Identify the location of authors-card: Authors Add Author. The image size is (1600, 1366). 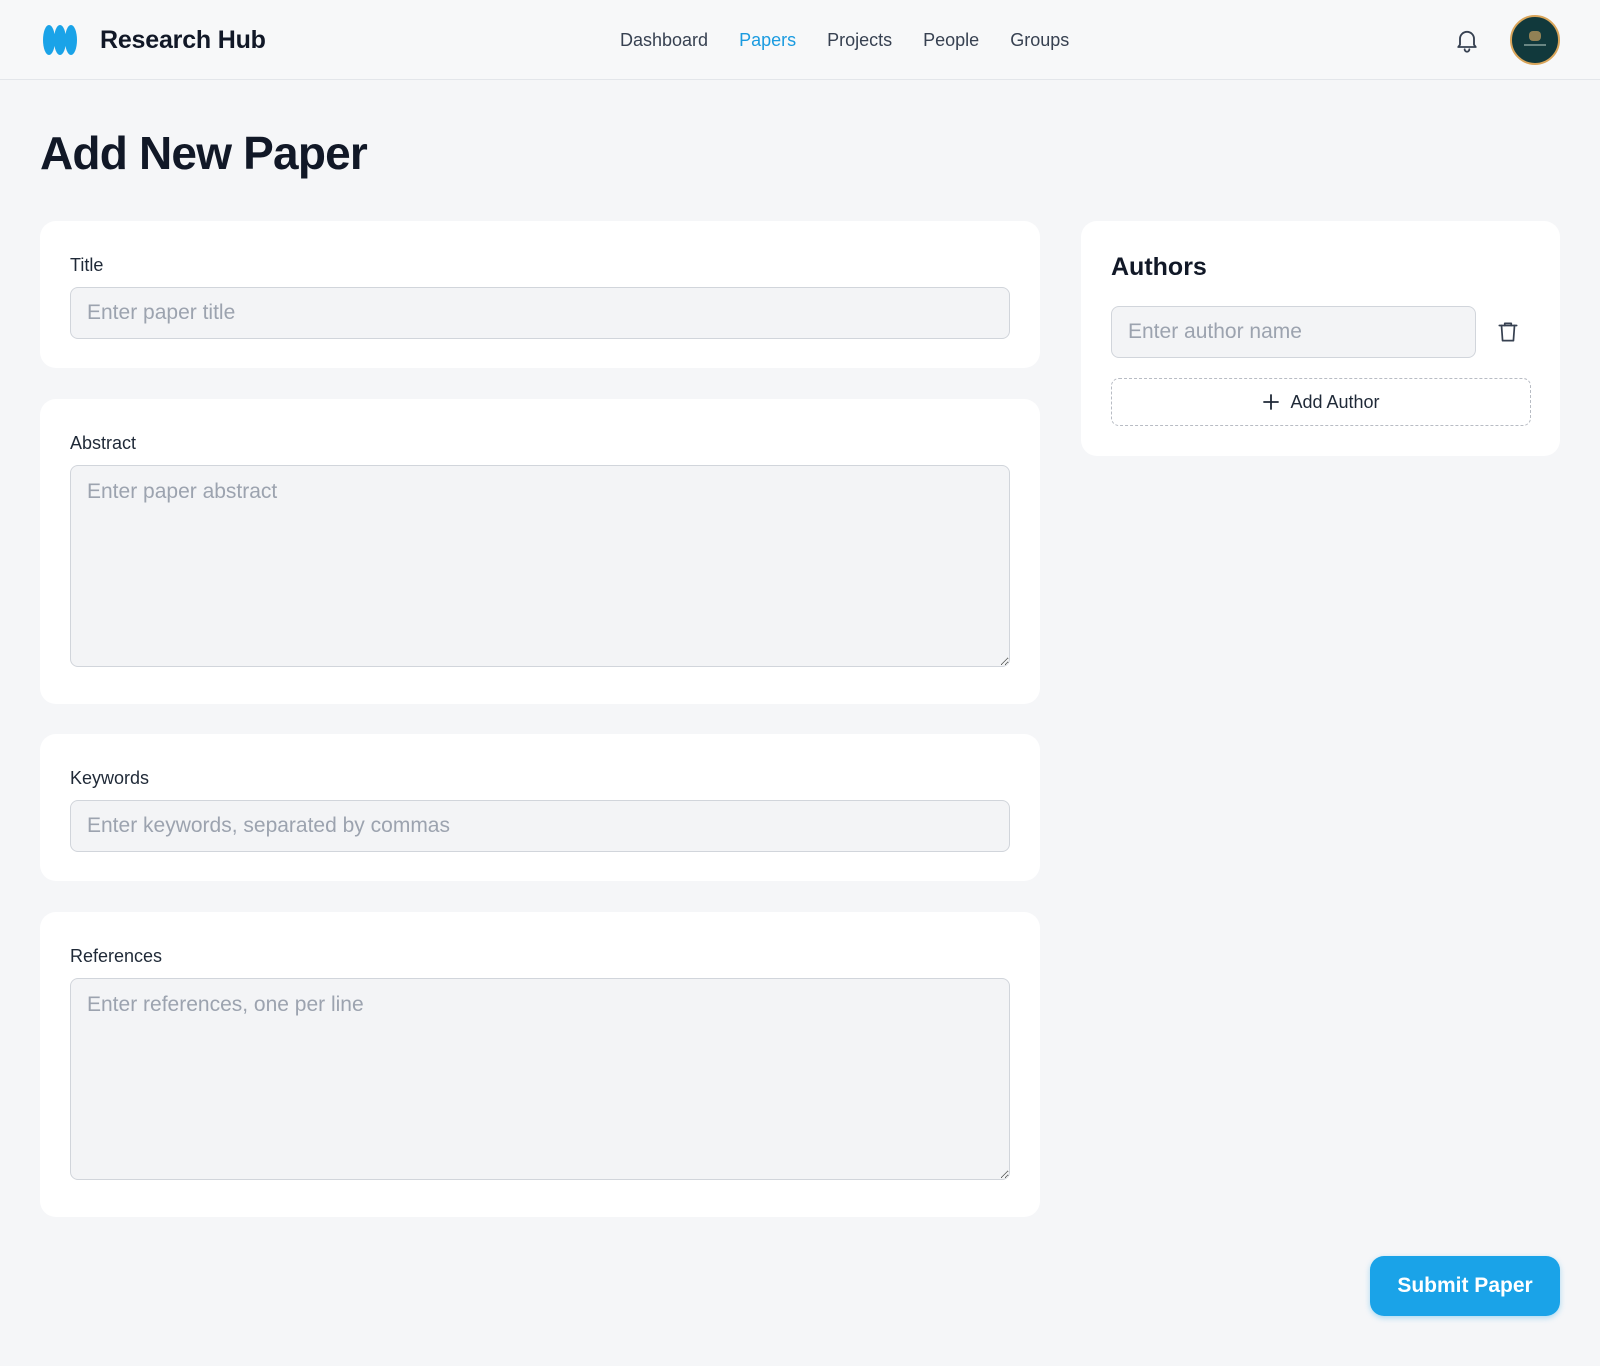
(1320, 338).